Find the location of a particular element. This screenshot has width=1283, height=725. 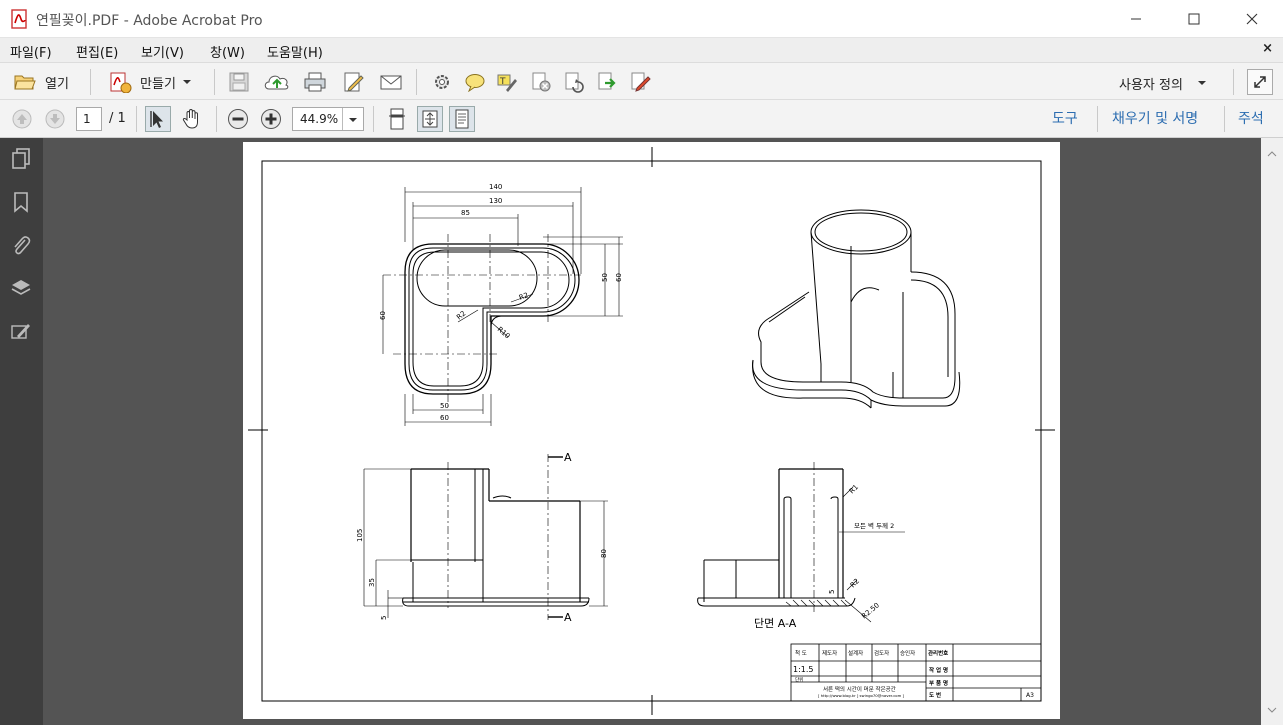

fullscreen-button is located at coordinates (1260, 82).